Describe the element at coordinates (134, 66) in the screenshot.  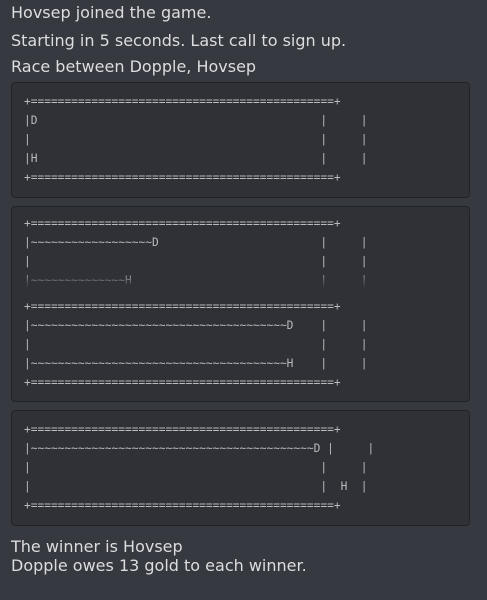
I see `message-race-between: Race between Dopple, Hovsep` at that location.